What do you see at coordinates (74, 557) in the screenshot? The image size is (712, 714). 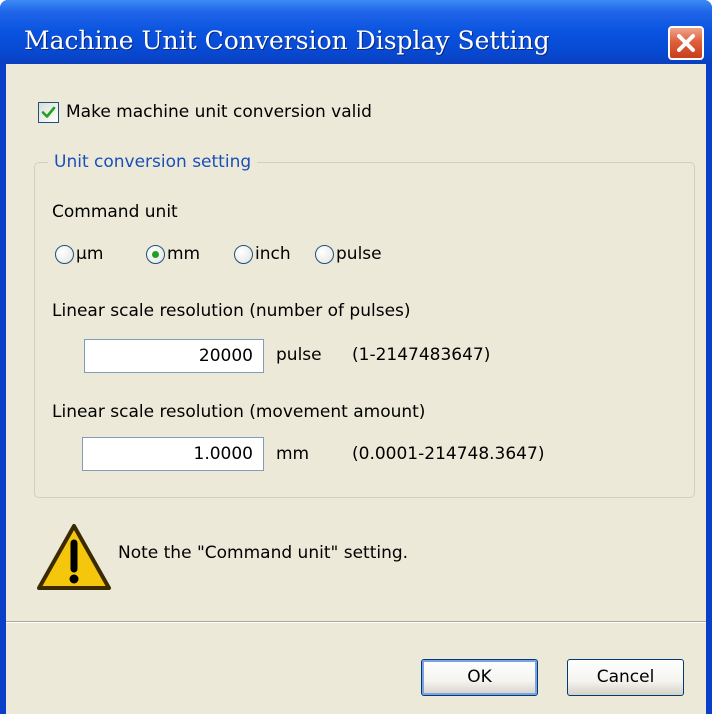 I see `warning-icon` at bounding box center [74, 557].